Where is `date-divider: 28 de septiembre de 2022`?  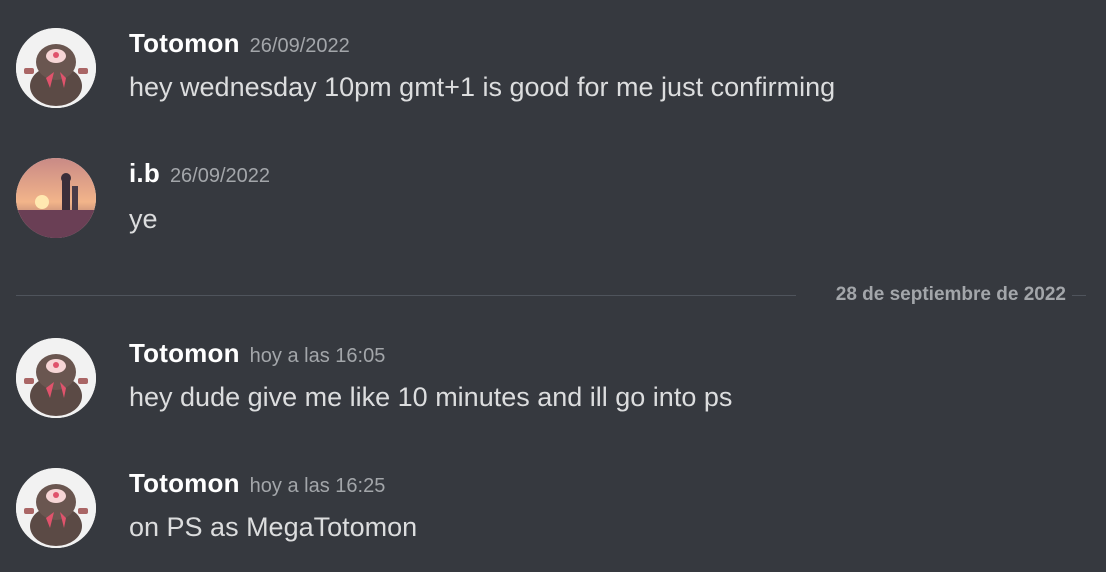
date-divider: 28 de septiembre de 2022 is located at coordinates (551, 296).